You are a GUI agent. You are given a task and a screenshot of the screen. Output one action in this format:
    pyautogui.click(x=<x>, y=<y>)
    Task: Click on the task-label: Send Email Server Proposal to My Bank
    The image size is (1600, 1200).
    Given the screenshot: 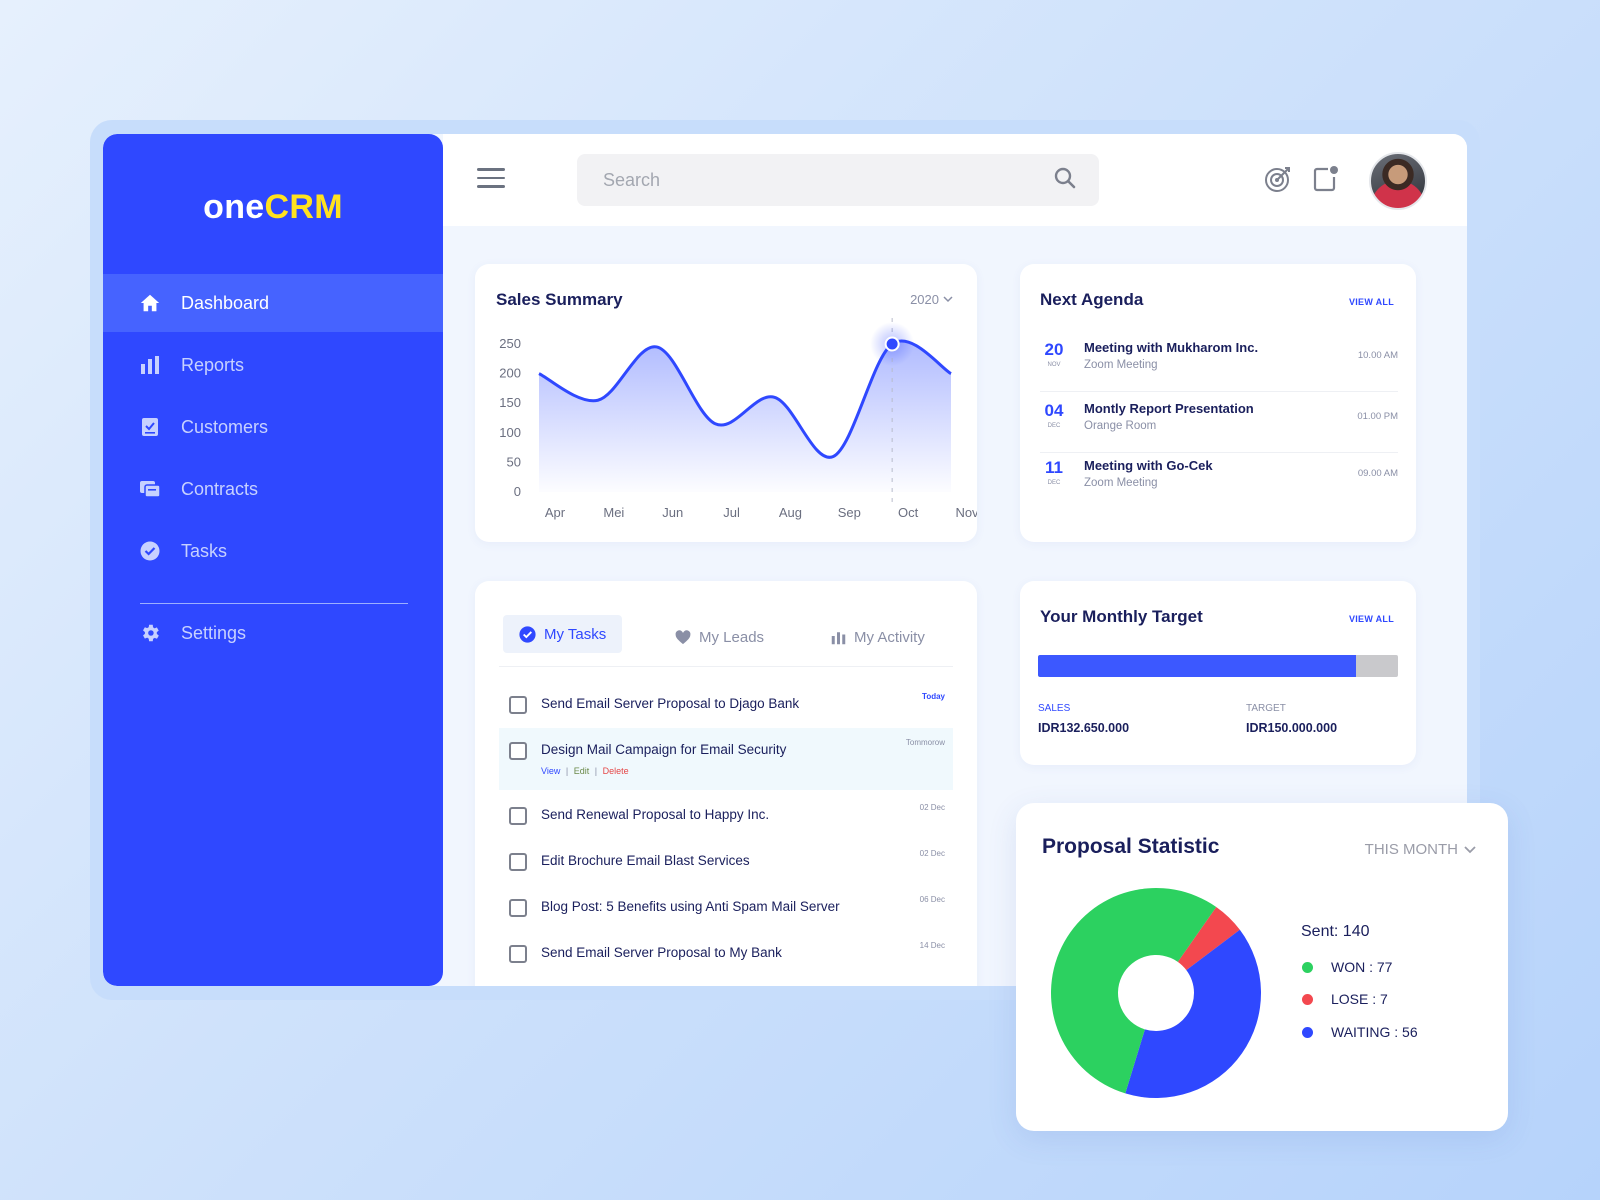 What is the action you would take?
    pyautogui.click(x=661, y=952)
    